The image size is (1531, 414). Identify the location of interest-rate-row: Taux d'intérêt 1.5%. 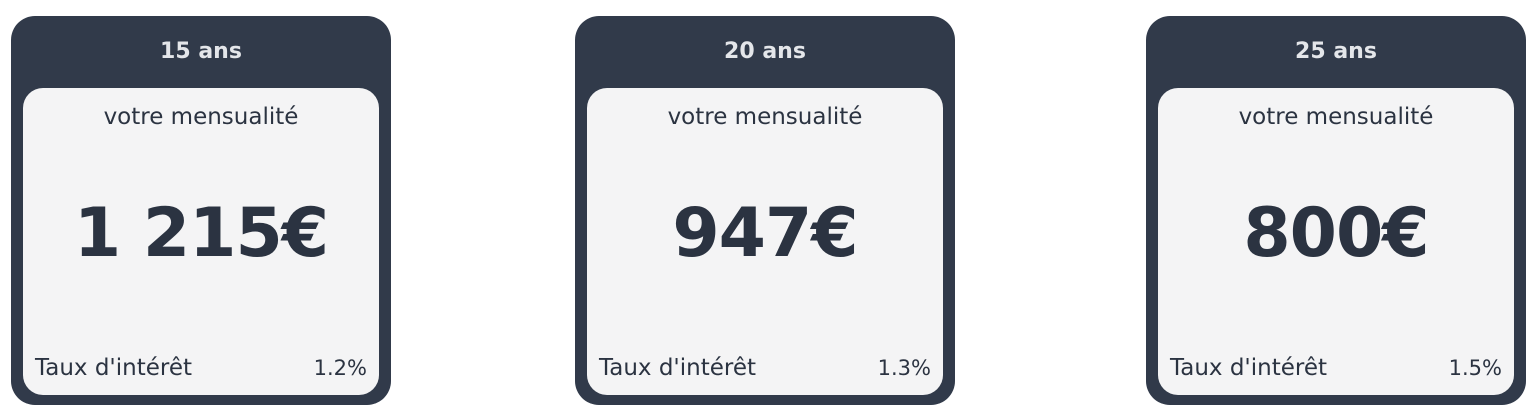
(1336, 368).